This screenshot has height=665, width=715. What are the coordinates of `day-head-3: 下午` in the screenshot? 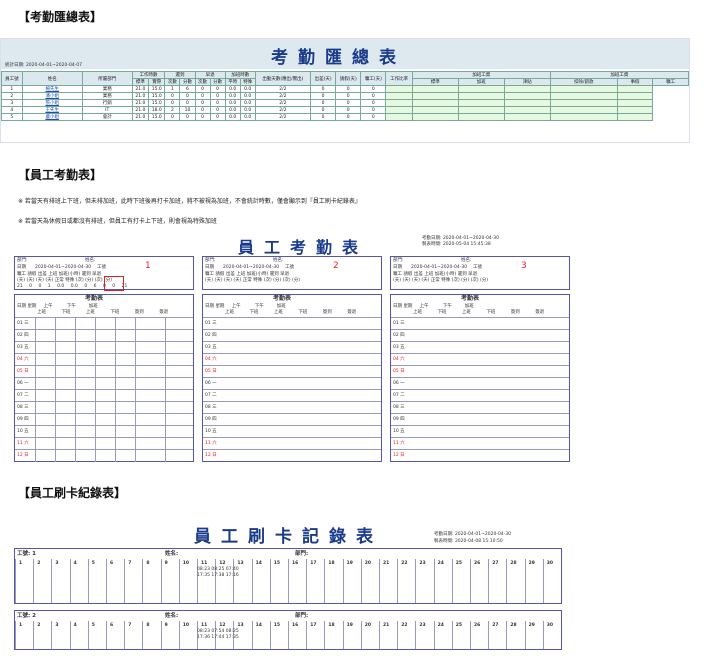 It's located at (259, 306).